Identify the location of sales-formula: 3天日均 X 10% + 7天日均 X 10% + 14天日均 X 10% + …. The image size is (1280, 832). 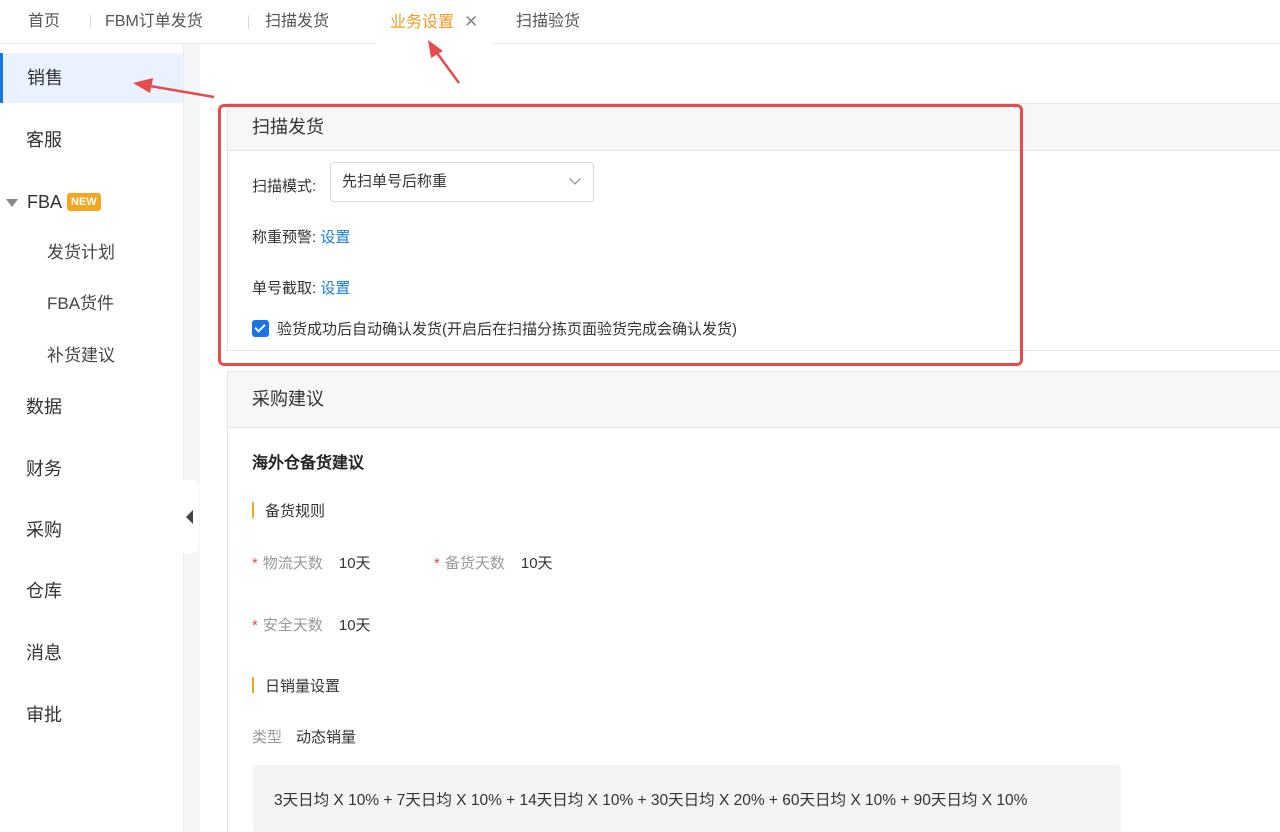
(687, 798).